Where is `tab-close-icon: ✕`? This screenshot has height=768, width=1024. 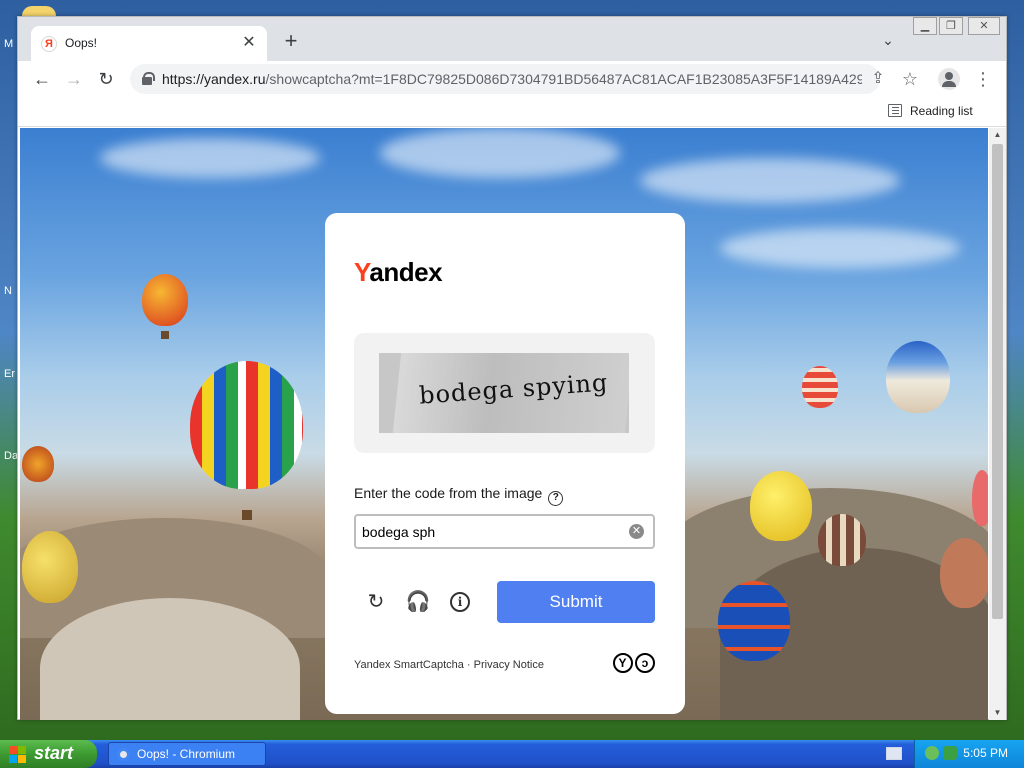 tab-close-icon: ✕ is located at coordinates (249, 43).